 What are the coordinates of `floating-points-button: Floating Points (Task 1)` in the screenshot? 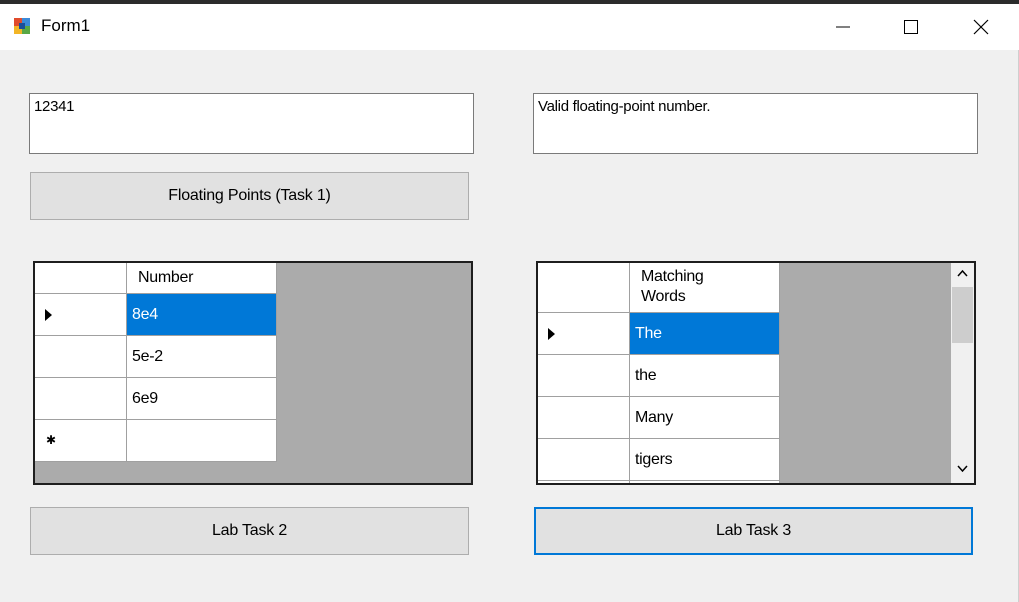 It's located at (249, 196).